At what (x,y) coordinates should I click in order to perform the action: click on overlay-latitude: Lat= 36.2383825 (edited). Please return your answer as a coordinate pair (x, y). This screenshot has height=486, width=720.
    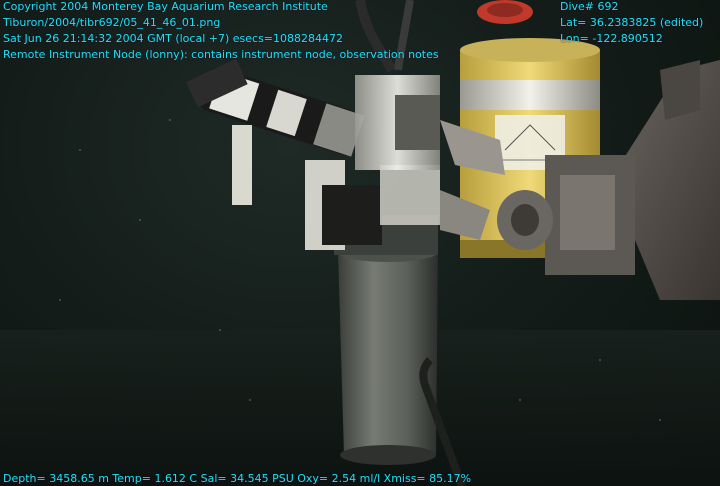
    Looking at the image, I should click on (632, 22).